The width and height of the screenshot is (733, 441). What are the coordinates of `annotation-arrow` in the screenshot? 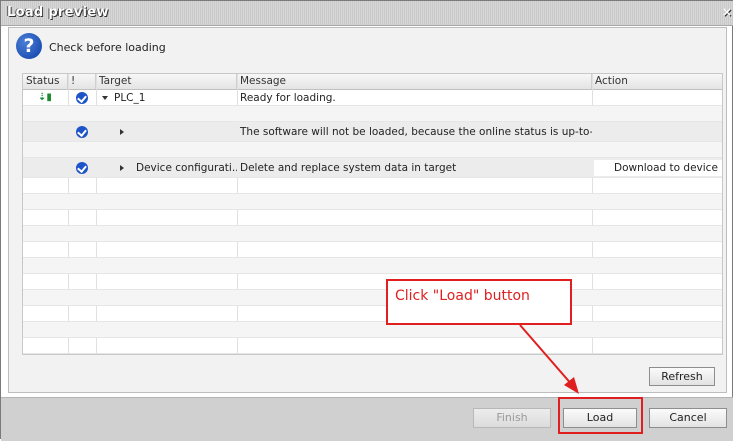 It's located at (549, 359).